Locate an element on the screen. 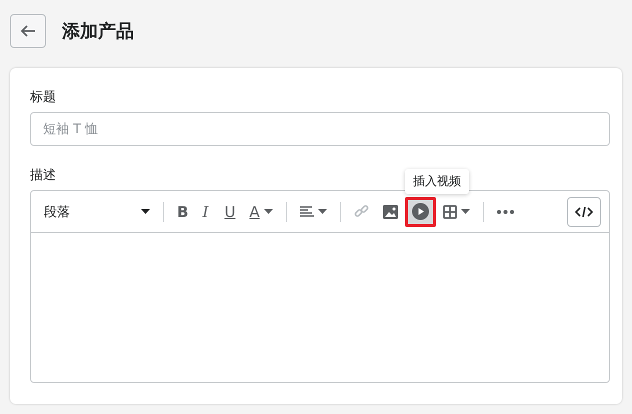  bold-button: B is located at coordinates (183, 211).